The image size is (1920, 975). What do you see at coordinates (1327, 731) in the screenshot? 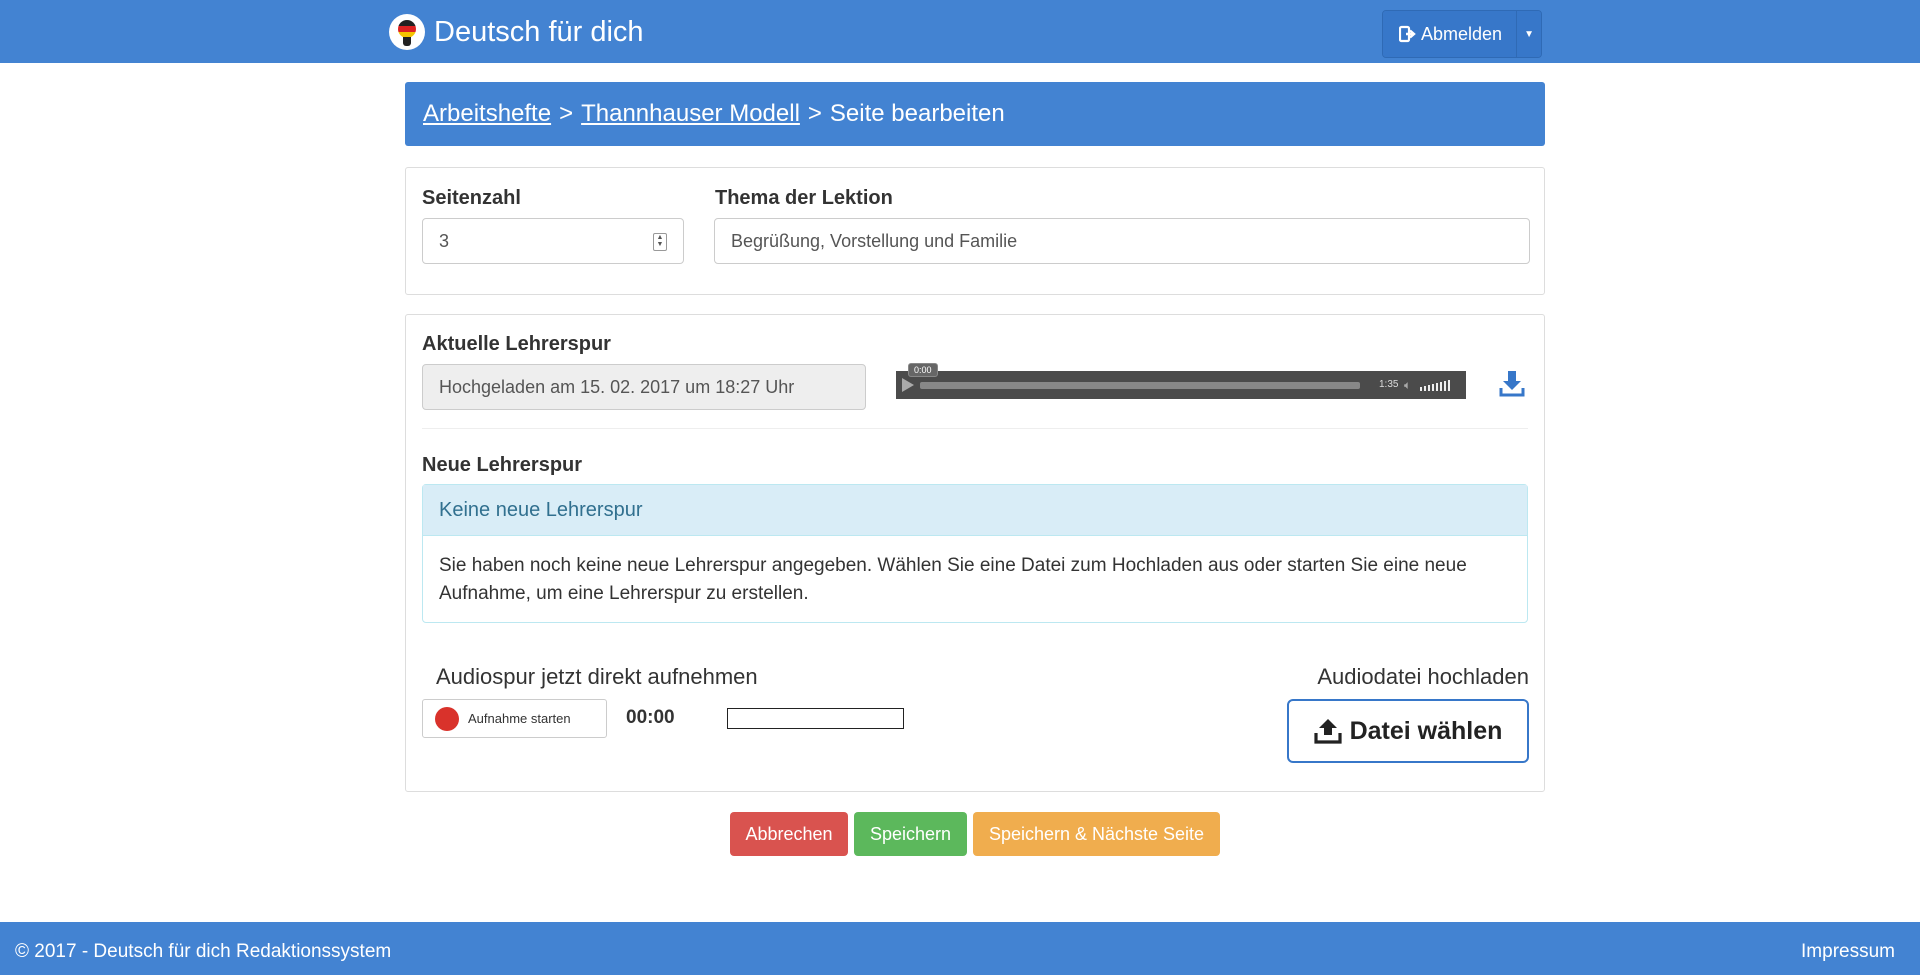
I see `upload-icon` at bounding box center [1327, 731].